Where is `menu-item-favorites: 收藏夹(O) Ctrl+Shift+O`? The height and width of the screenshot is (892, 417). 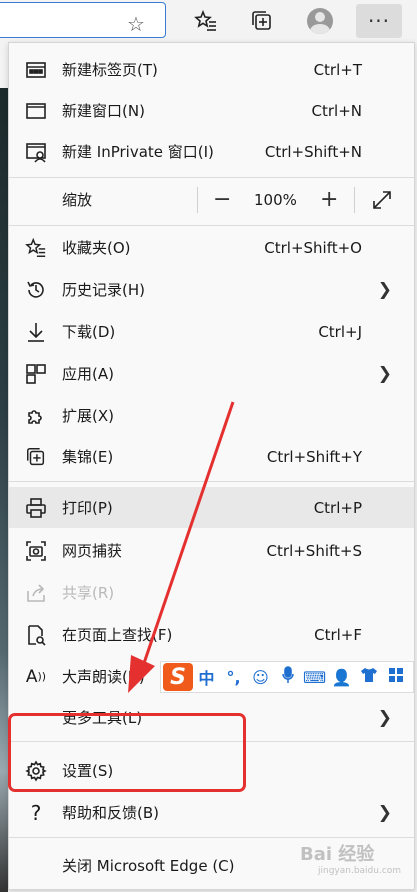 menu-item-favorites: 收藏夹(O) Ctrl+Shift+O is located at coordinates (211, 247).